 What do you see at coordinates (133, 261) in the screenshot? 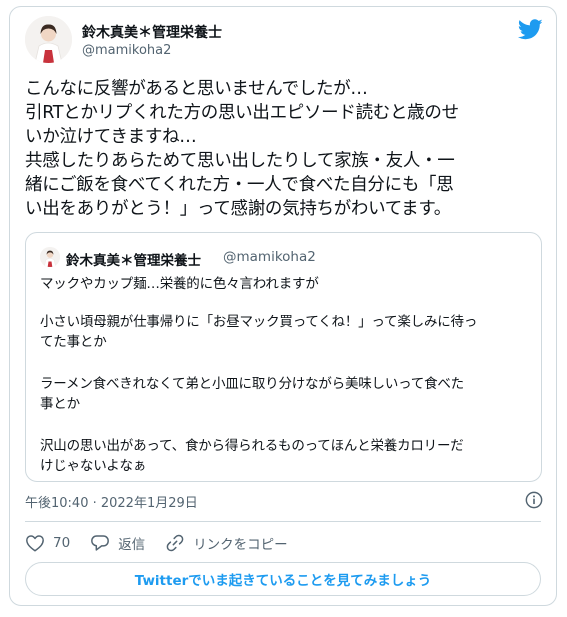
I see `quoted-author-name: 鈴木真美＊管理栄養士` at bounding box center [133, 261].